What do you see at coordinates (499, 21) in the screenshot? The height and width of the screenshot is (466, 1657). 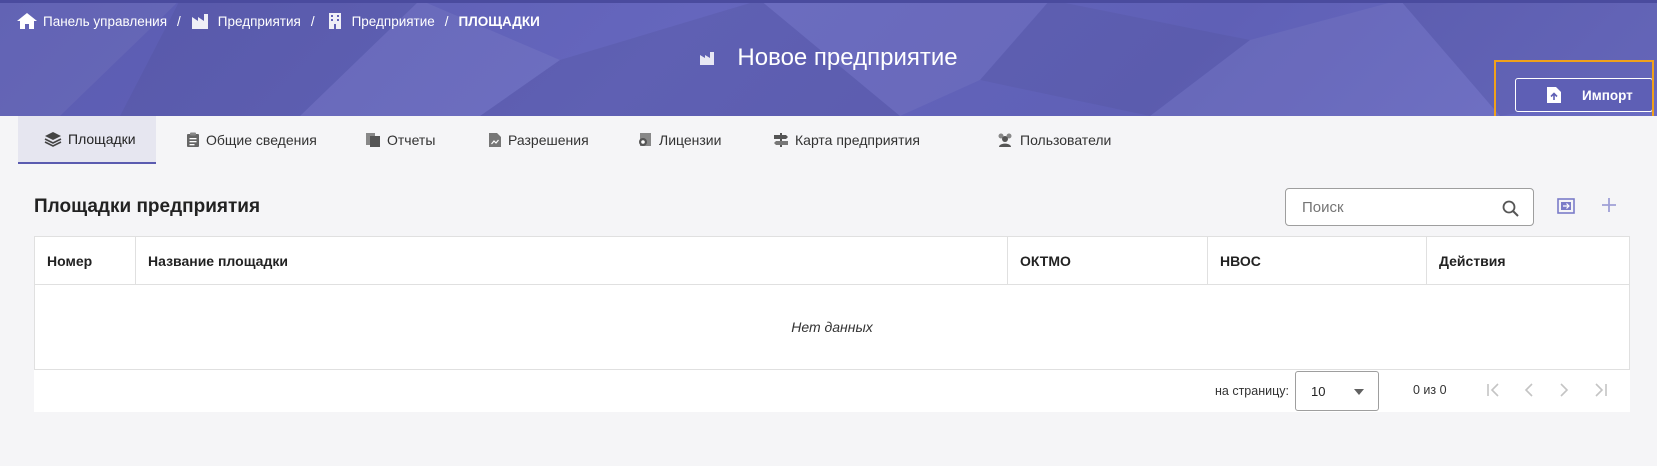 I see `breadcrumb-current: ПЛОЩАДКИ` at bounding box center [499, 21].